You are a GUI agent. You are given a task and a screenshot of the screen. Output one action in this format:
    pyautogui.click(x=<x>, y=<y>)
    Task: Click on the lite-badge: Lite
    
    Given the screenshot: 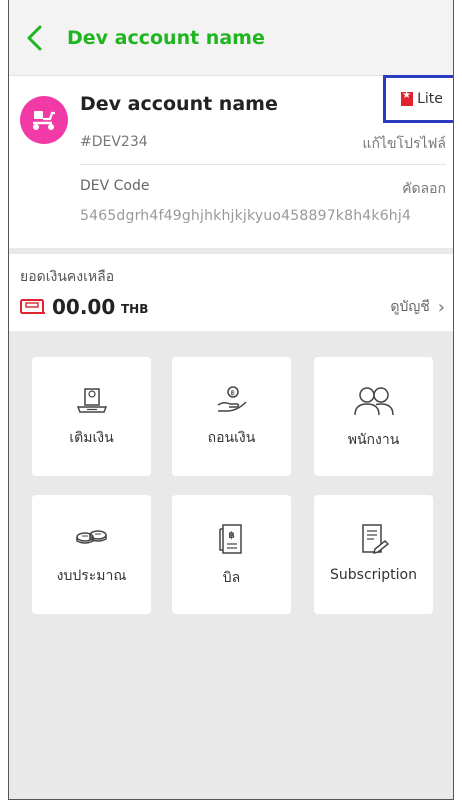 What is the action you would take?
    pyautogui.click(x=418, y=99)
    